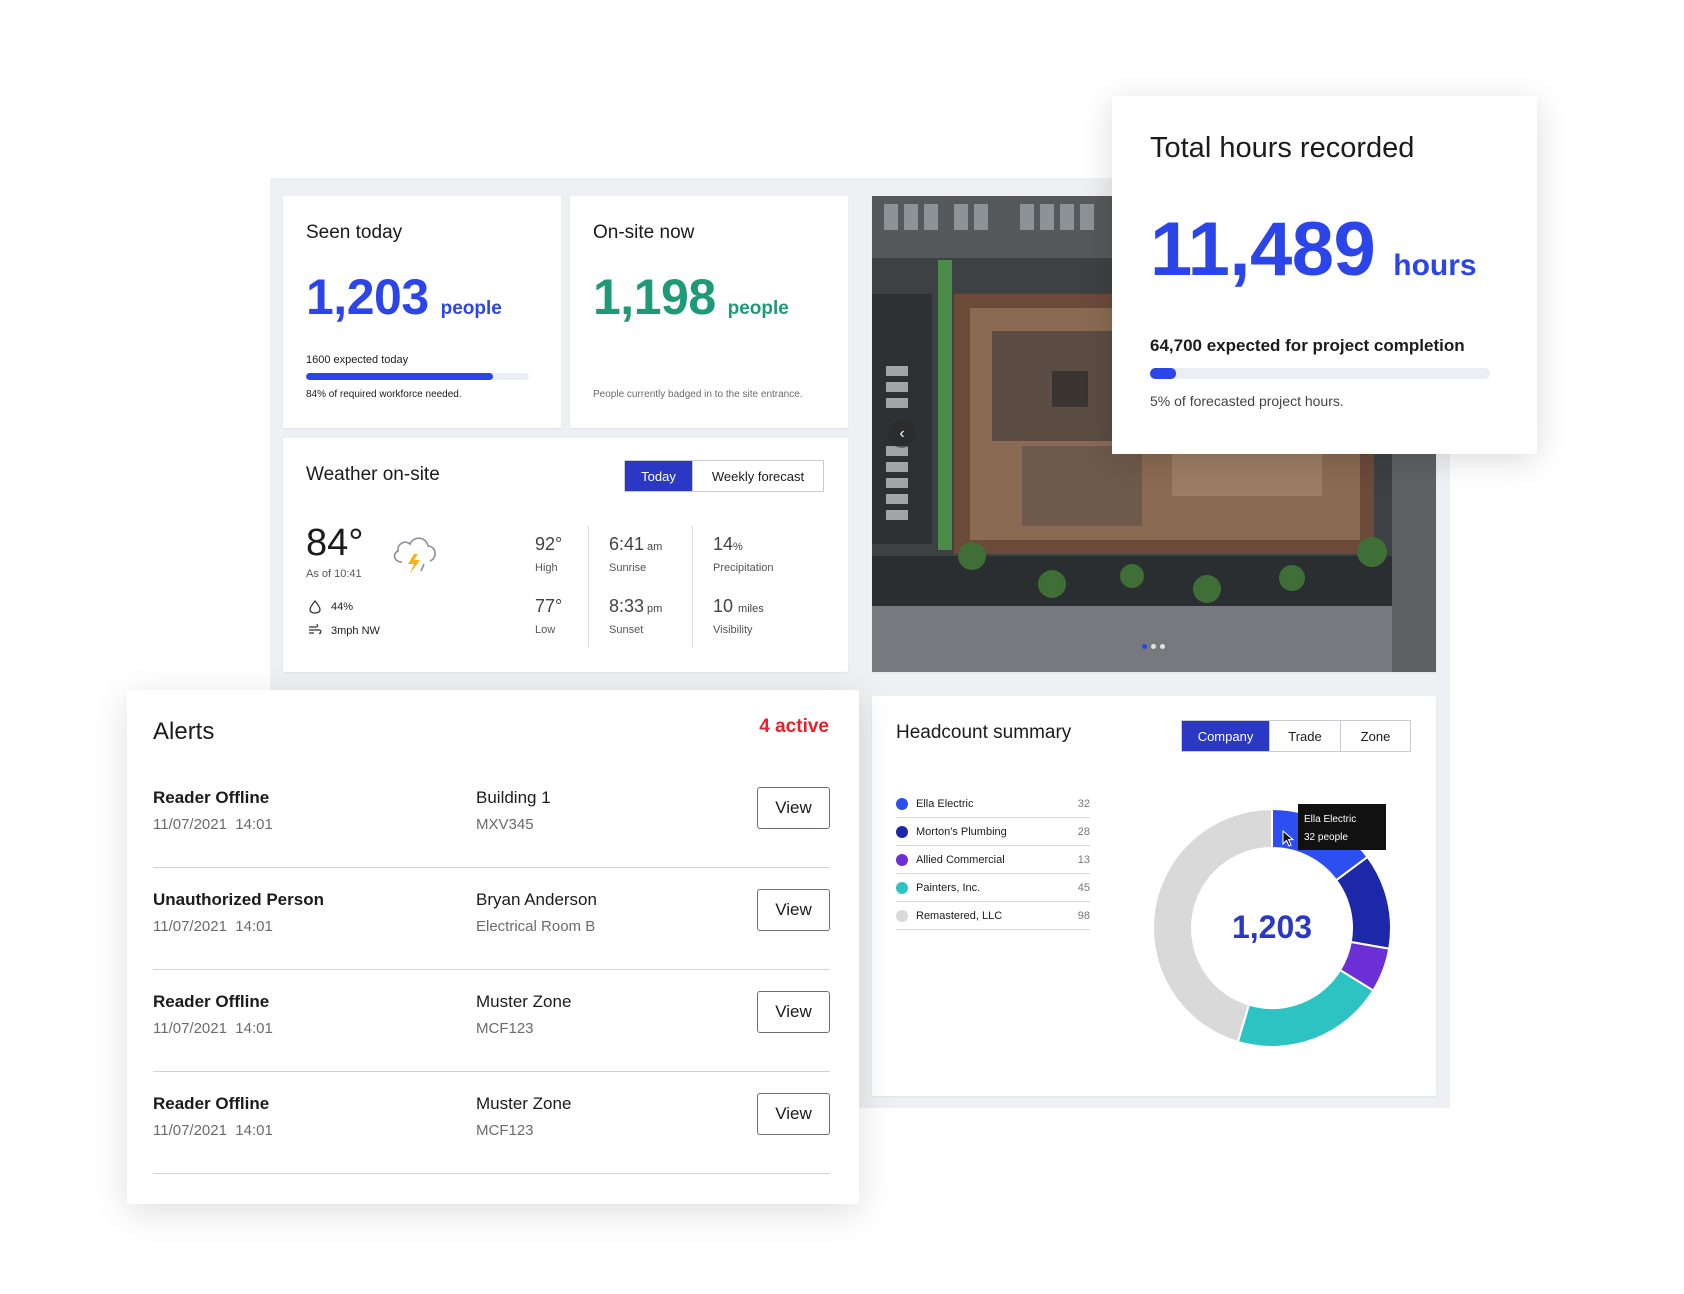  Describe the element at coordinates (546, 568) in the screenshot. I see `high-label: High` at that location.